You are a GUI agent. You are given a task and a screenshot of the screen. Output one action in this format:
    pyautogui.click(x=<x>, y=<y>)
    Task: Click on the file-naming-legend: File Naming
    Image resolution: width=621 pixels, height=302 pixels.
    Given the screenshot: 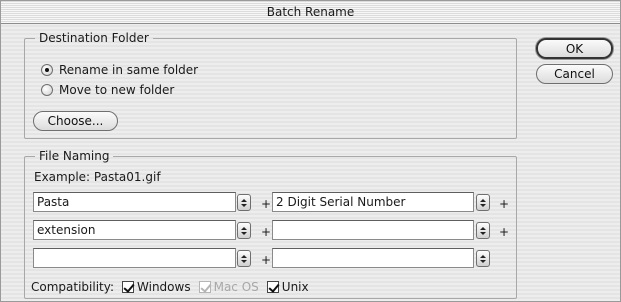 What is the action you would take?
    pyautogui.click(x=74, y=156)
    